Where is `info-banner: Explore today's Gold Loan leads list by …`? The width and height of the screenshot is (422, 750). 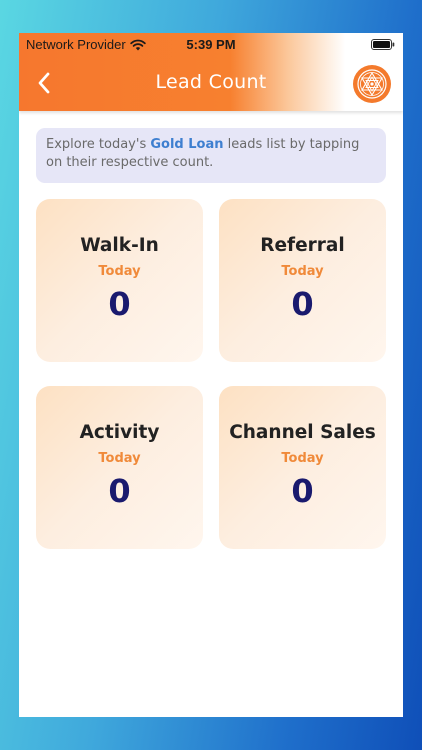 info-banner: Explore today's Gold Loan leads list by … is located at coordinates (211, 155).